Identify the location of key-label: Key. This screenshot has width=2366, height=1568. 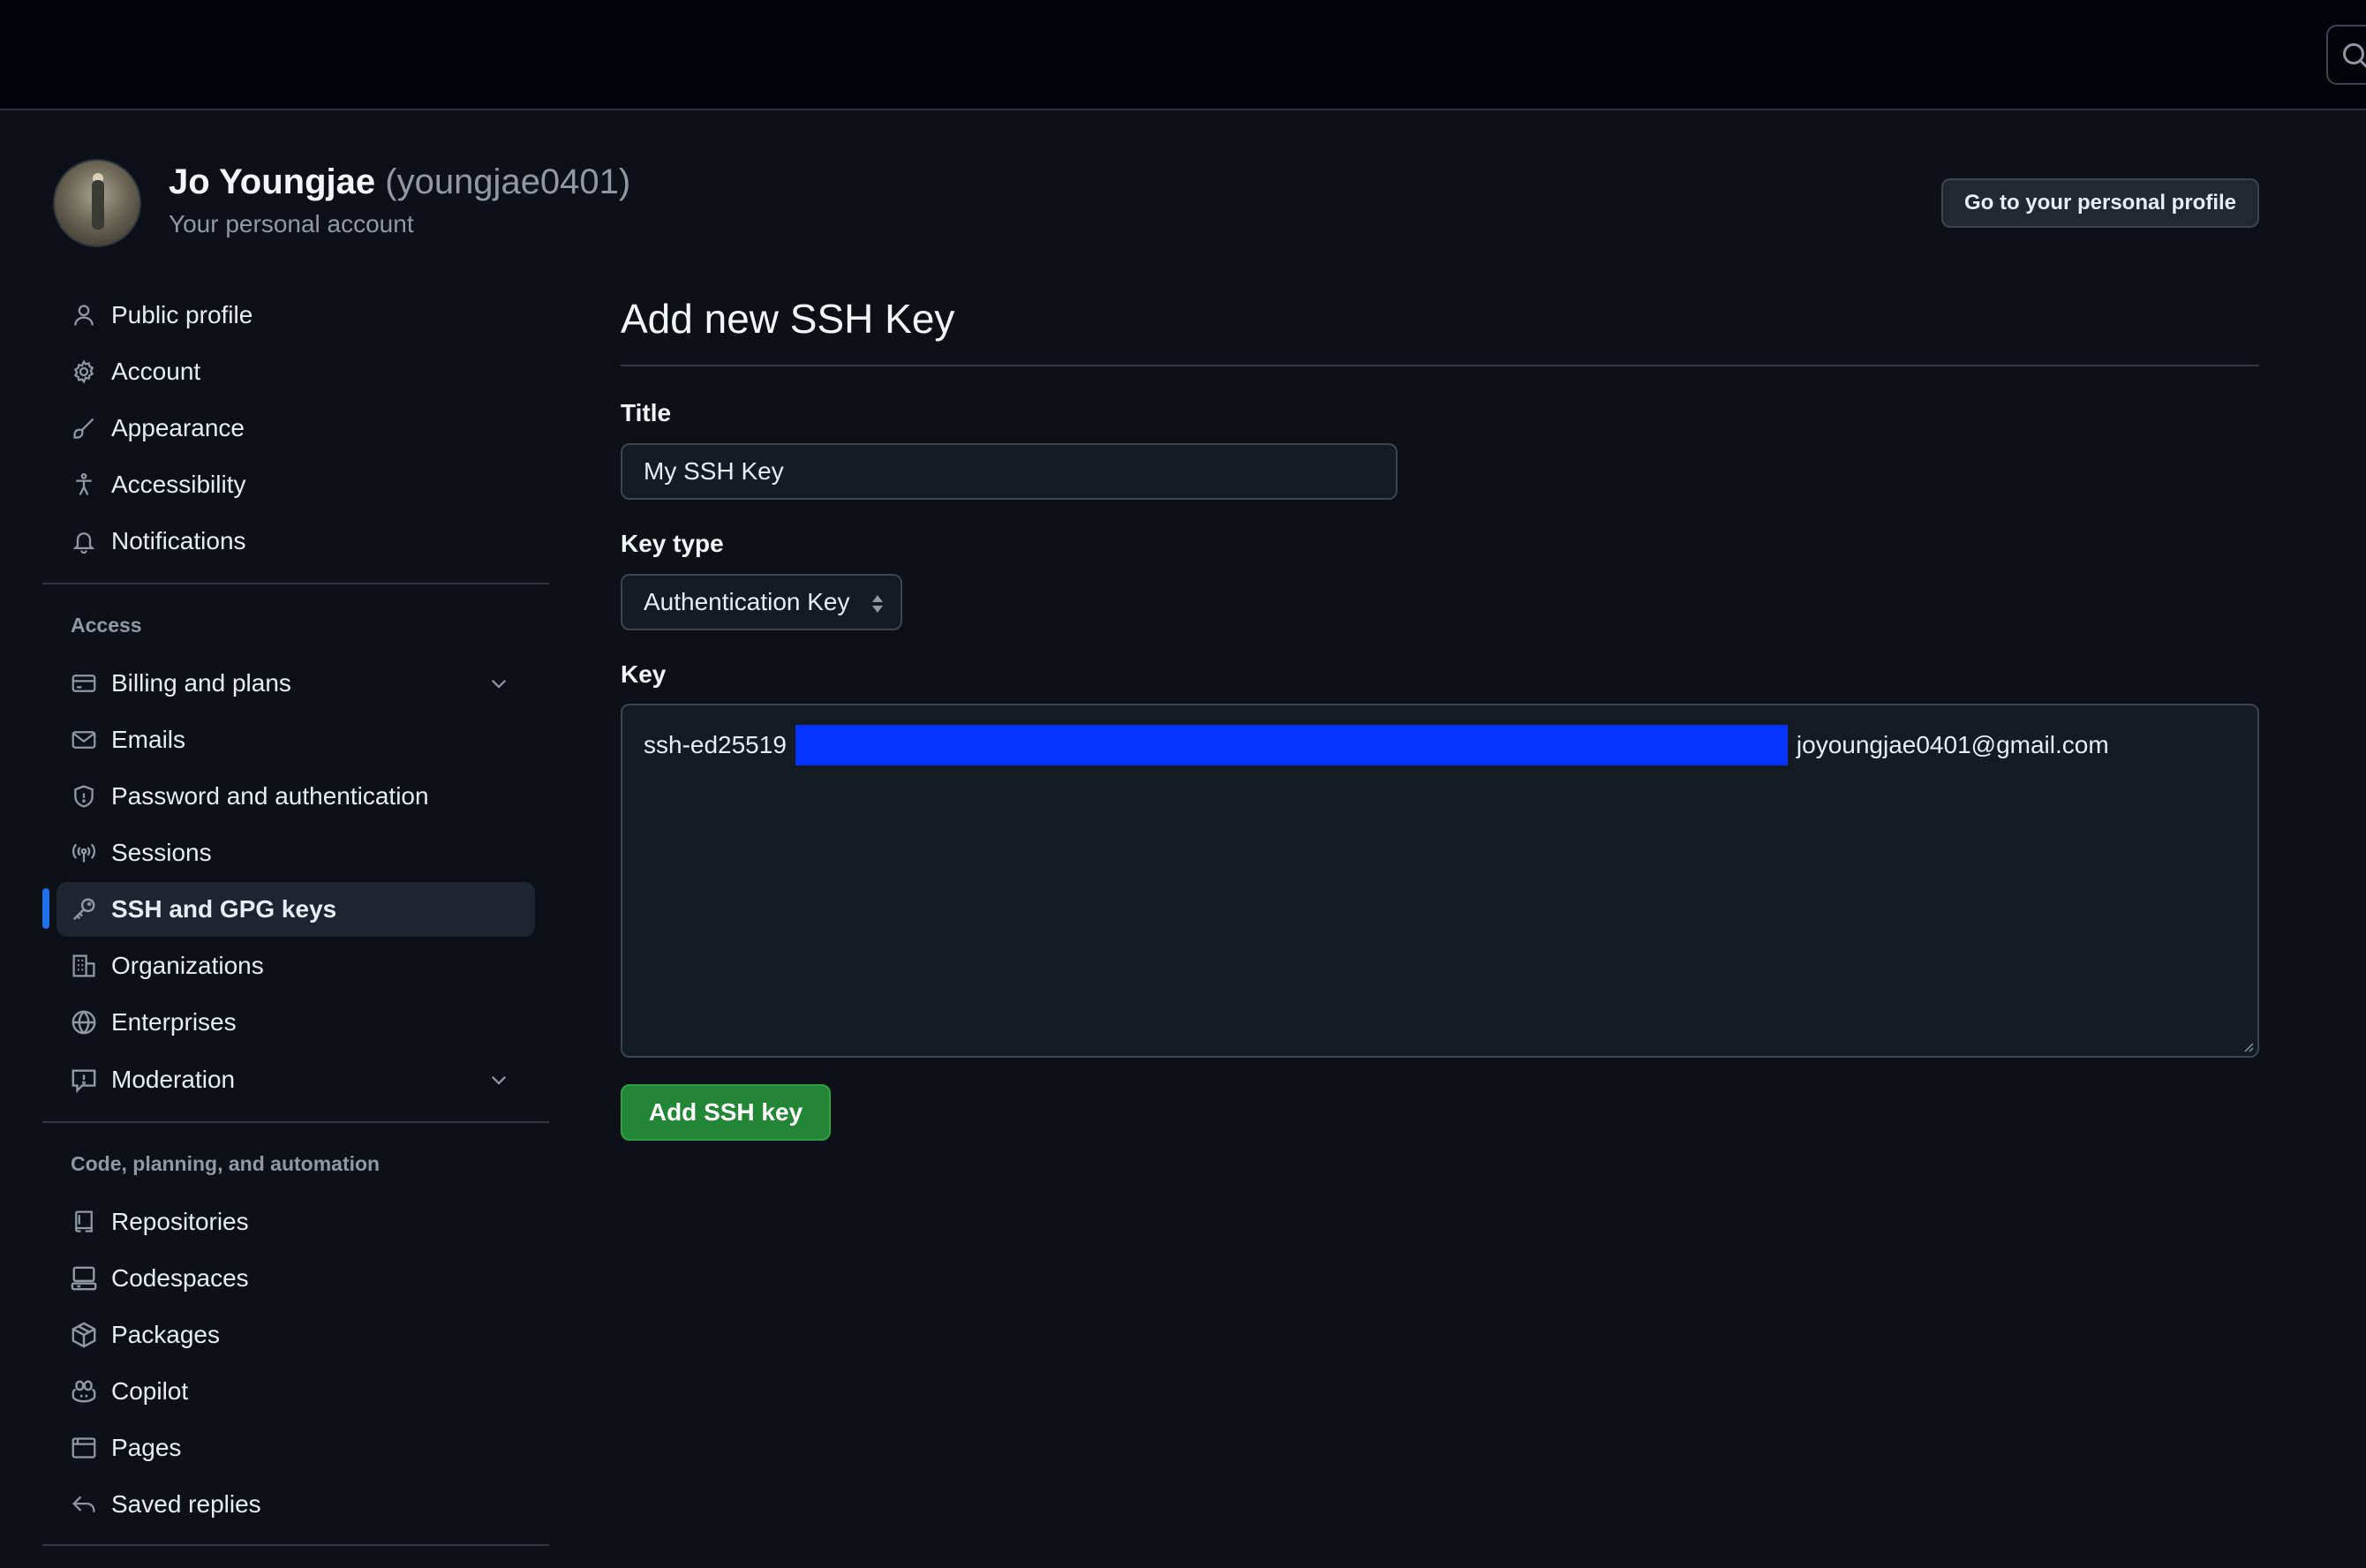
(644, 674).